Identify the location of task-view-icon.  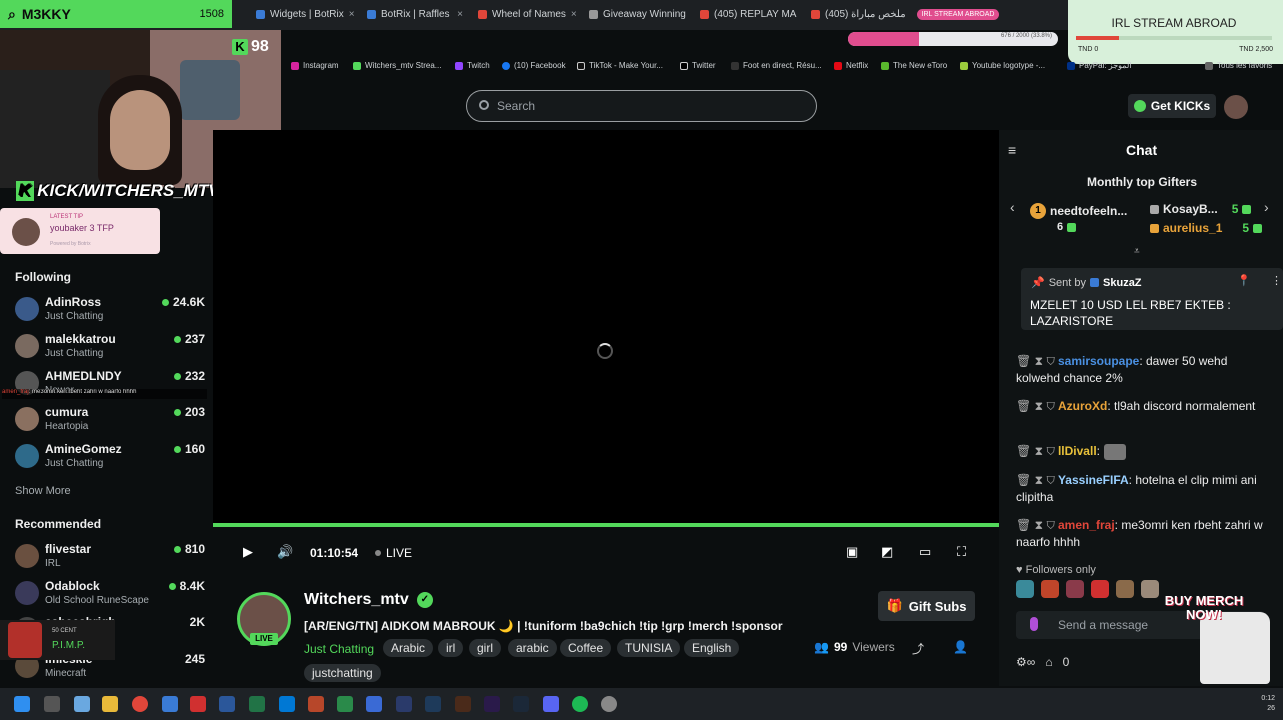
(52, 704).